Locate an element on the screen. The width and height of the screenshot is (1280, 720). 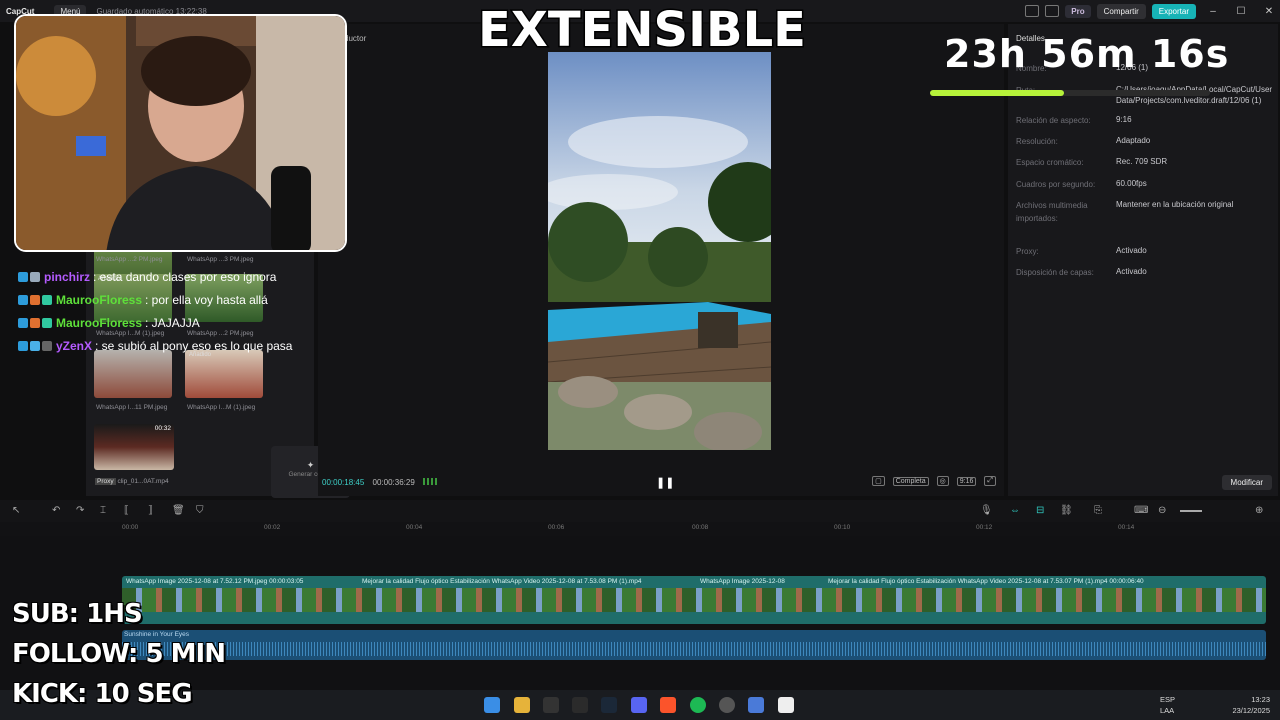
clock-date: 23/12/2025 is located at coordinates (1251, 710).